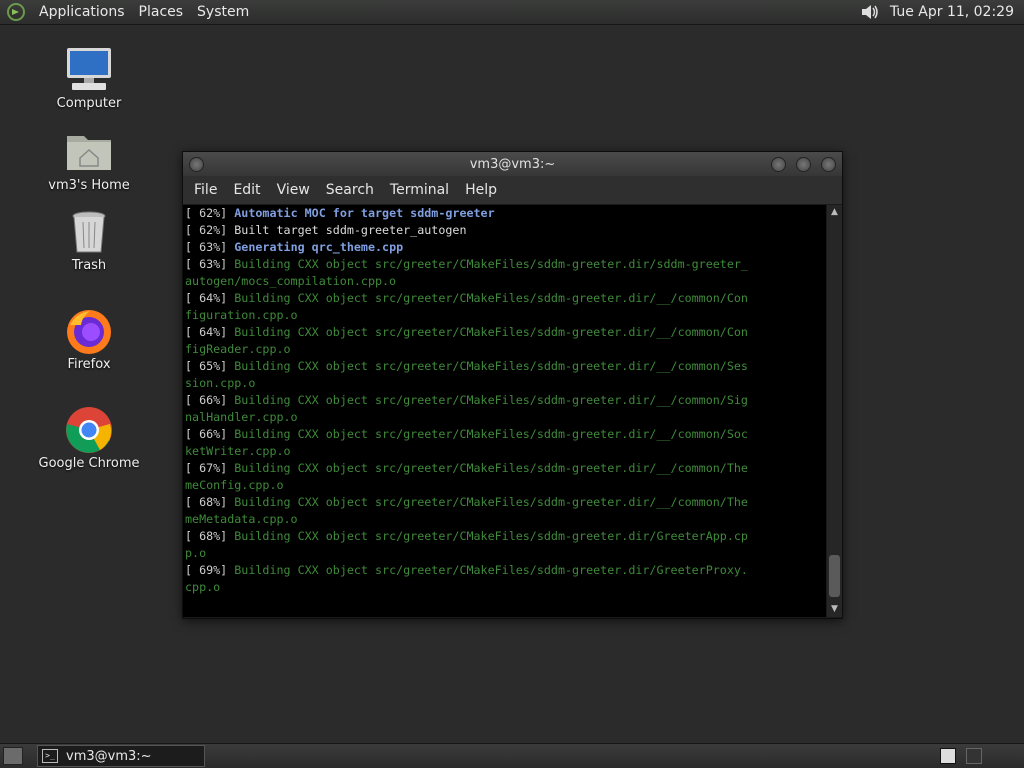 The height and width of the screenshot is (768, 1024). I want to click on terminal-line: ketWriter.cpp.o, so click(504, 451).